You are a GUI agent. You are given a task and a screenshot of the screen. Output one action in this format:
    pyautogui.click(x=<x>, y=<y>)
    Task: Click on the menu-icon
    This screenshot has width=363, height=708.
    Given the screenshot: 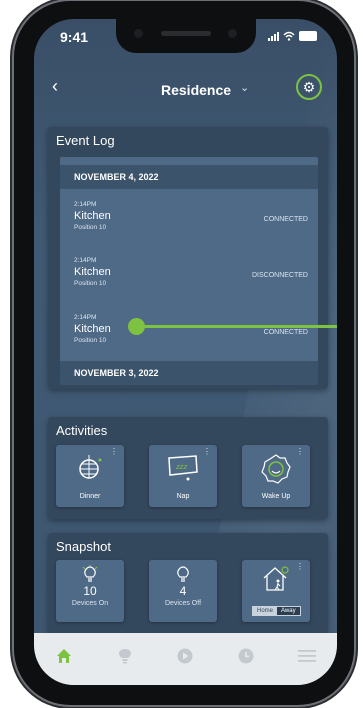 What is the action you would take?
    pyautogui.click(x=306, y=656)
    